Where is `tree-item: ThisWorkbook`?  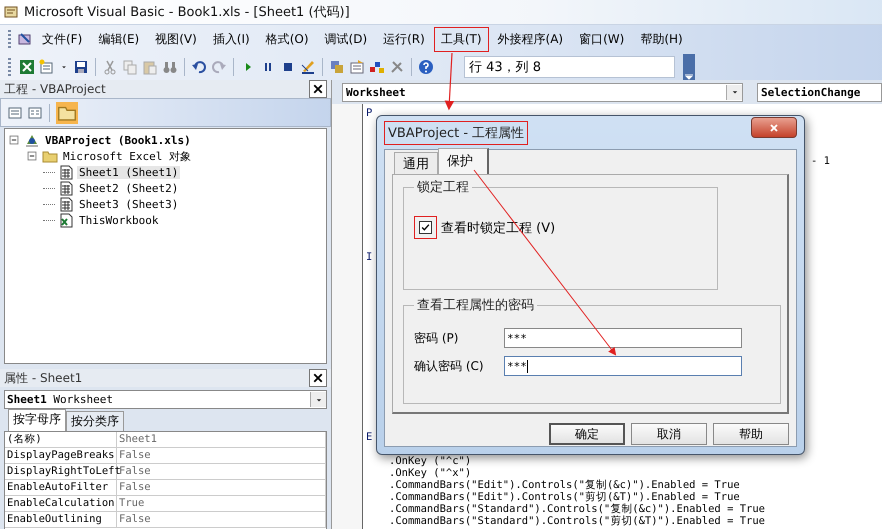 tree-item: ThisWorkbook is located at coordinates (118, 220).